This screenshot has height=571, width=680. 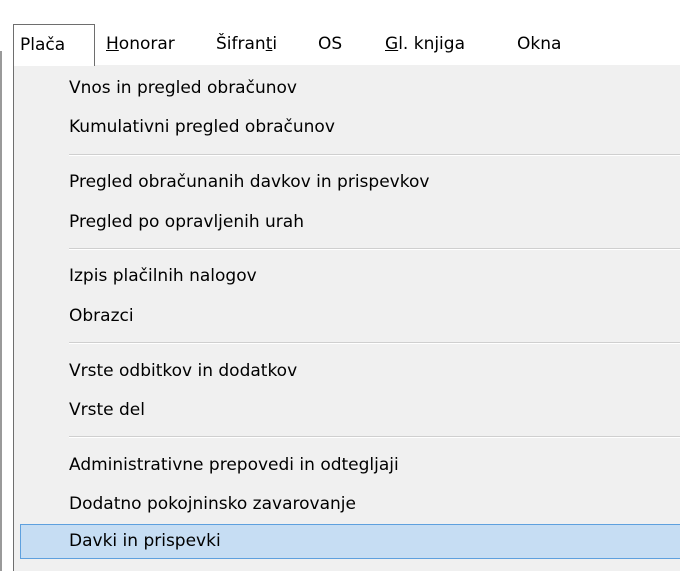 What do you see at coordinates (350, 276) in the screenshot?
I see `menu-item-izpis-placilnih-nalogov: Izpis plačilnih nalogov` at bounding box center [350, 276].